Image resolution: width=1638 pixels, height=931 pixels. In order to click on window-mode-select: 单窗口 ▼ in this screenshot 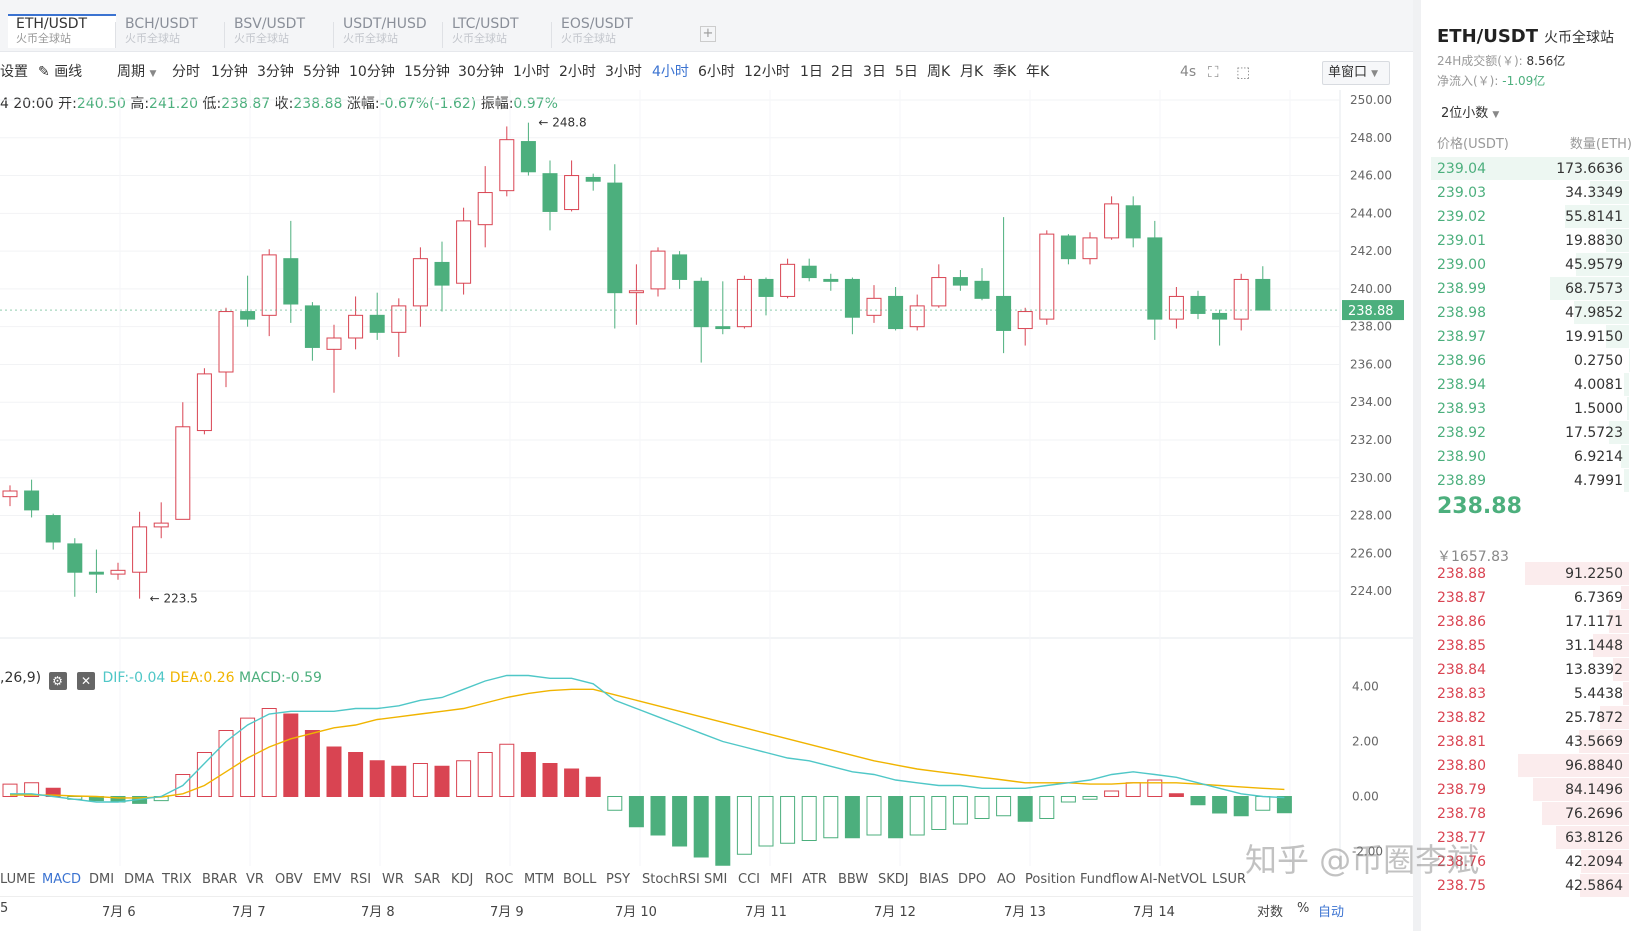, I will do `click(1356, 73)`.